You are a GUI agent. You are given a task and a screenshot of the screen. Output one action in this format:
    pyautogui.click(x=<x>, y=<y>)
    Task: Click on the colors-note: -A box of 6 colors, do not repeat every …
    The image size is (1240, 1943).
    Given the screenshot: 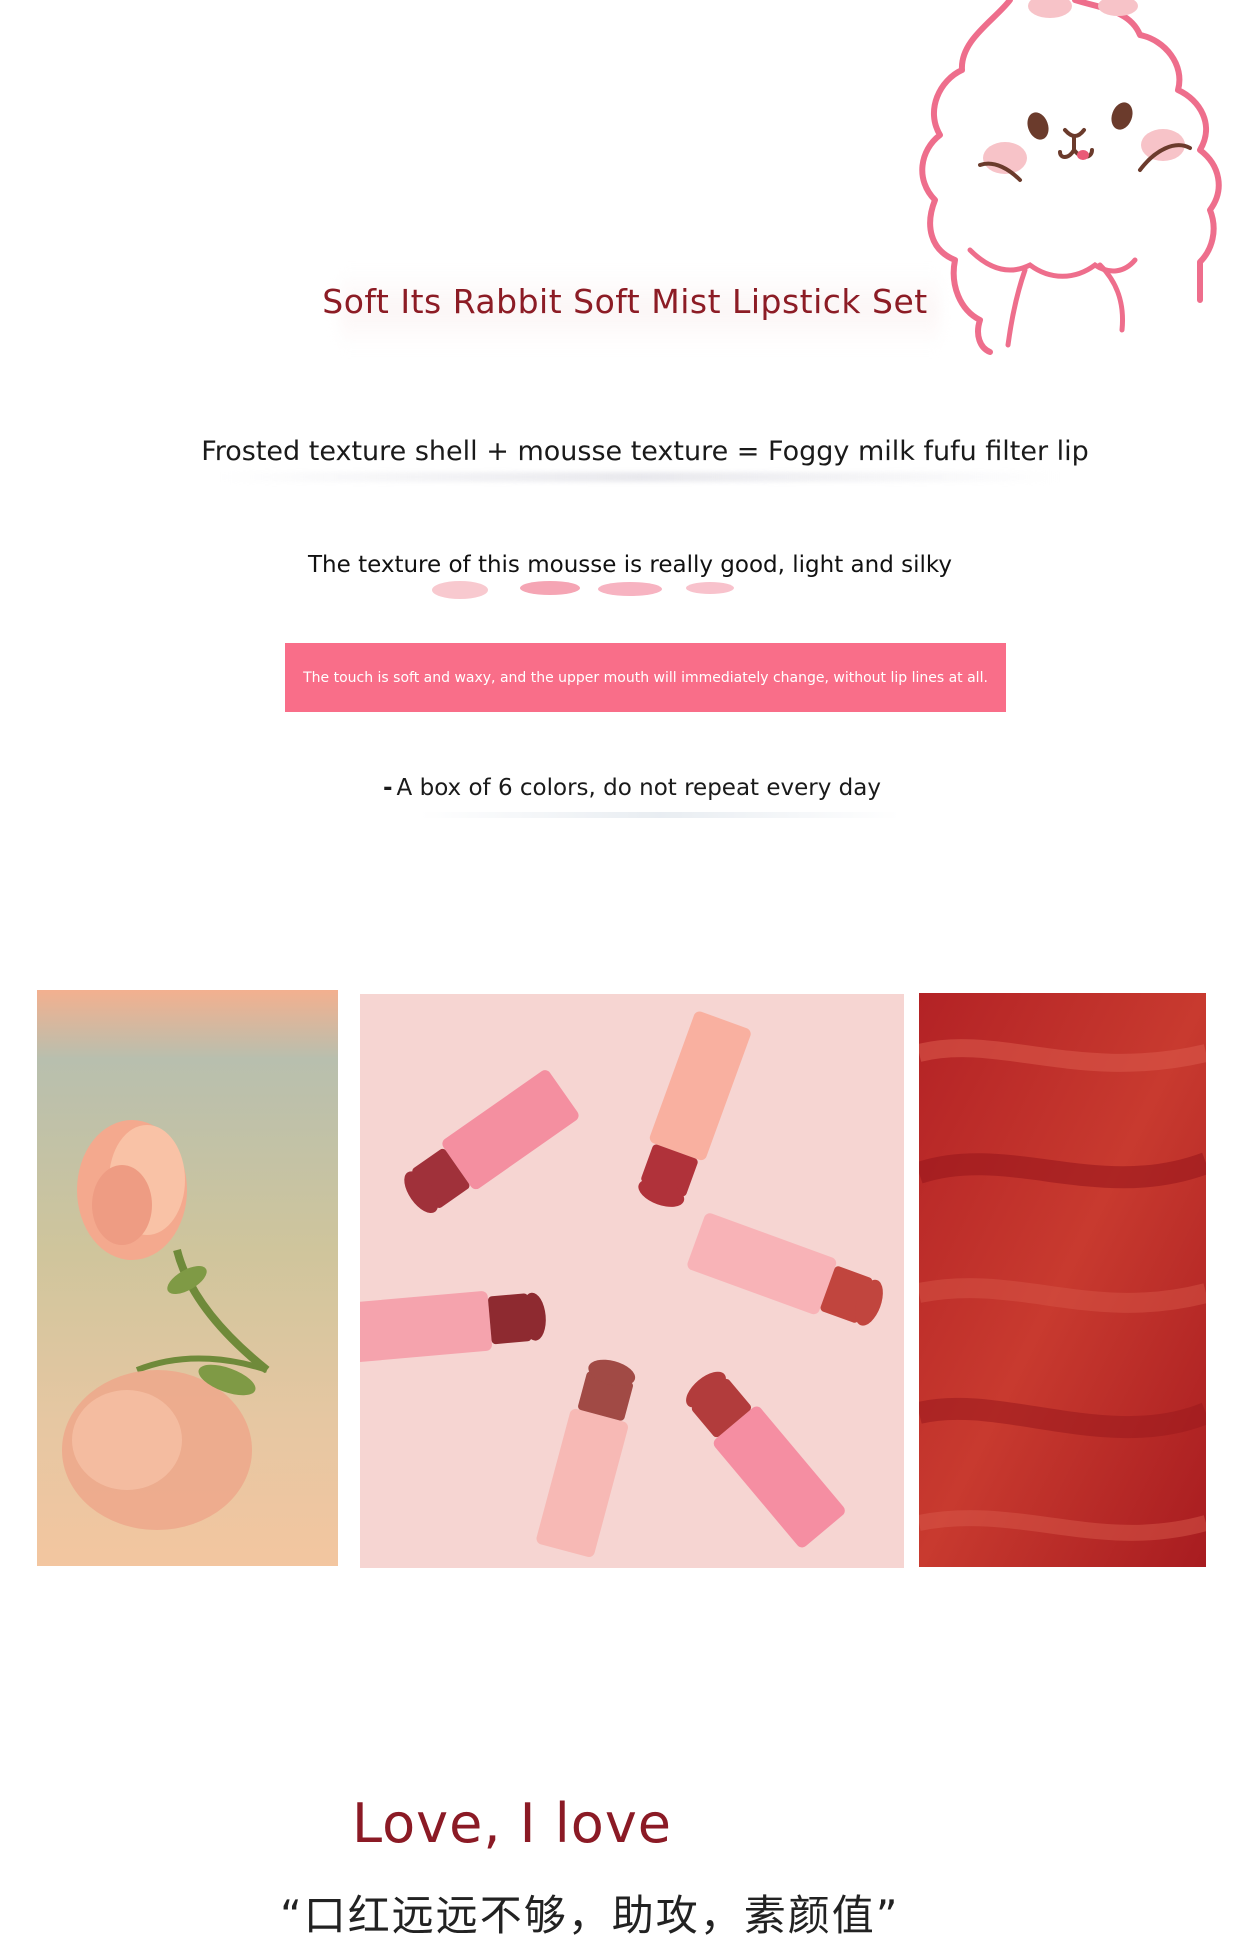 What is the action you would take?
    pyautogui.click(x=620, y=788)
    